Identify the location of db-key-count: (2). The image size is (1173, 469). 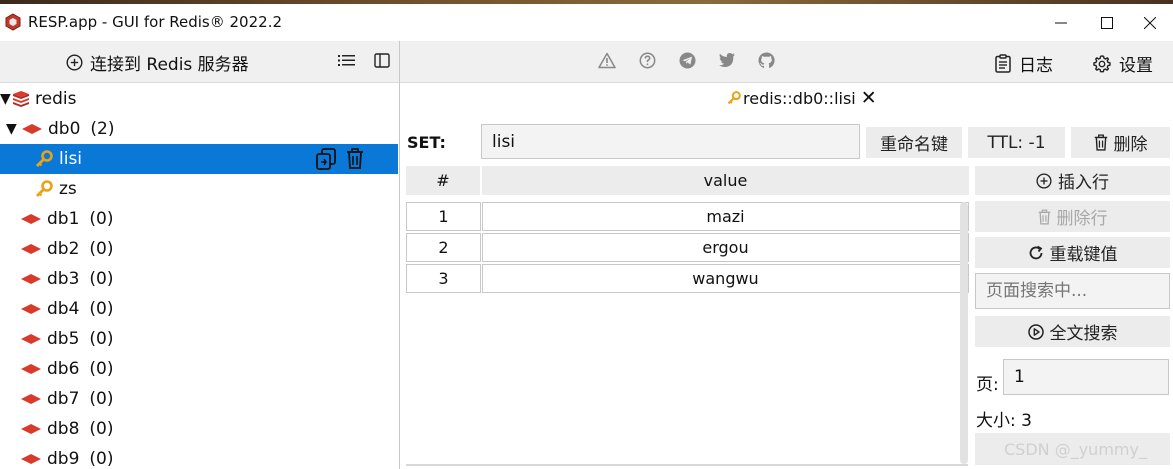
(102, 129).